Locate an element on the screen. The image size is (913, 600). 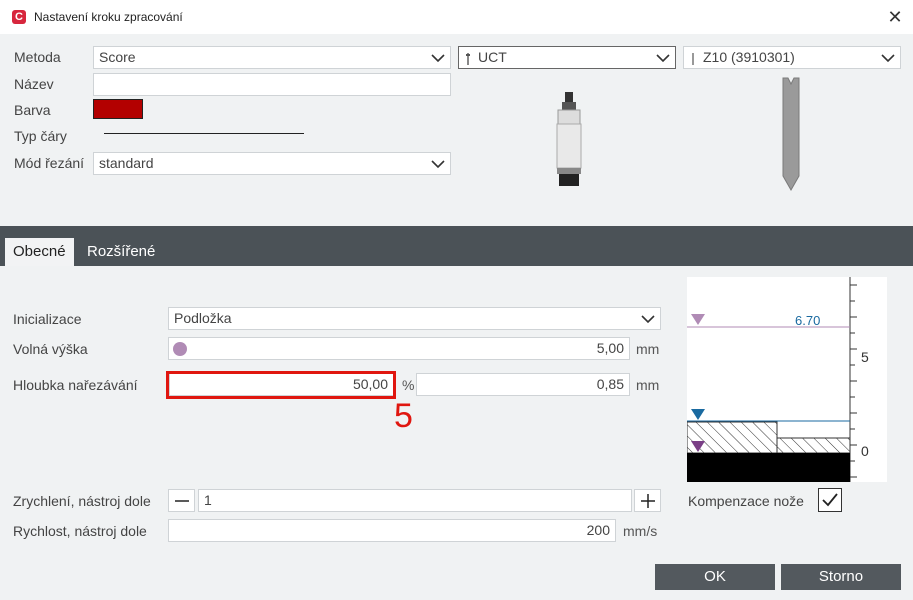
blade-image is located at coordinates (791, 134).